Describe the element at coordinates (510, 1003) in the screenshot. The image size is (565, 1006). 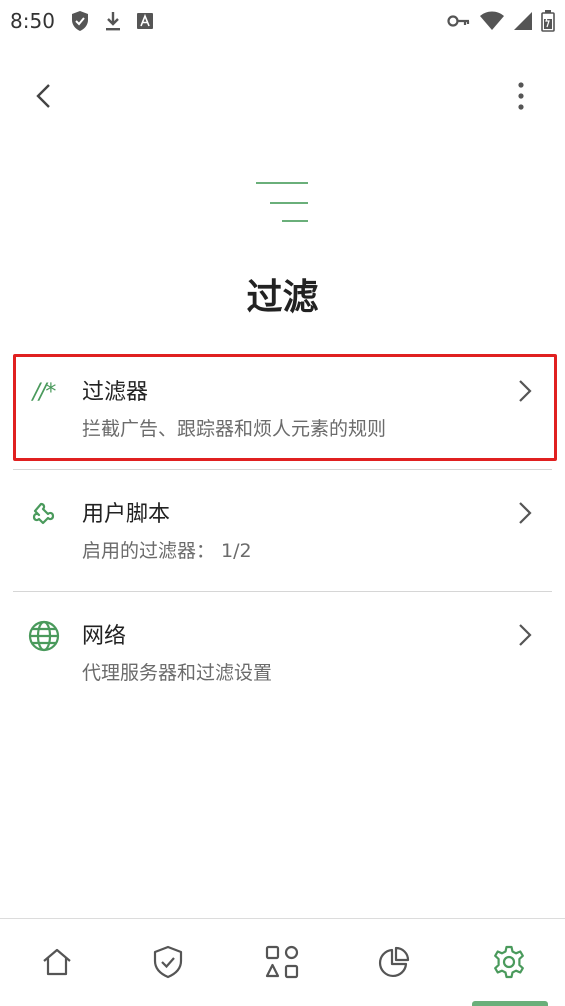
I see `nav-active-indicator` at that location.